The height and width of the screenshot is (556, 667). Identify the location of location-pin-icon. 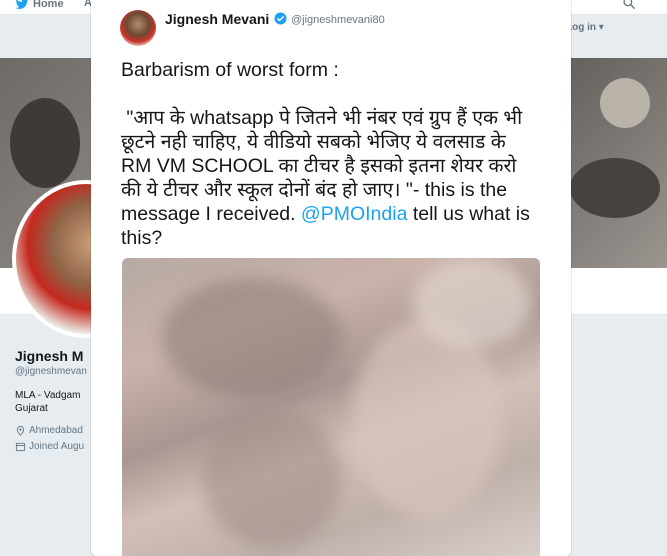
(20, 430).